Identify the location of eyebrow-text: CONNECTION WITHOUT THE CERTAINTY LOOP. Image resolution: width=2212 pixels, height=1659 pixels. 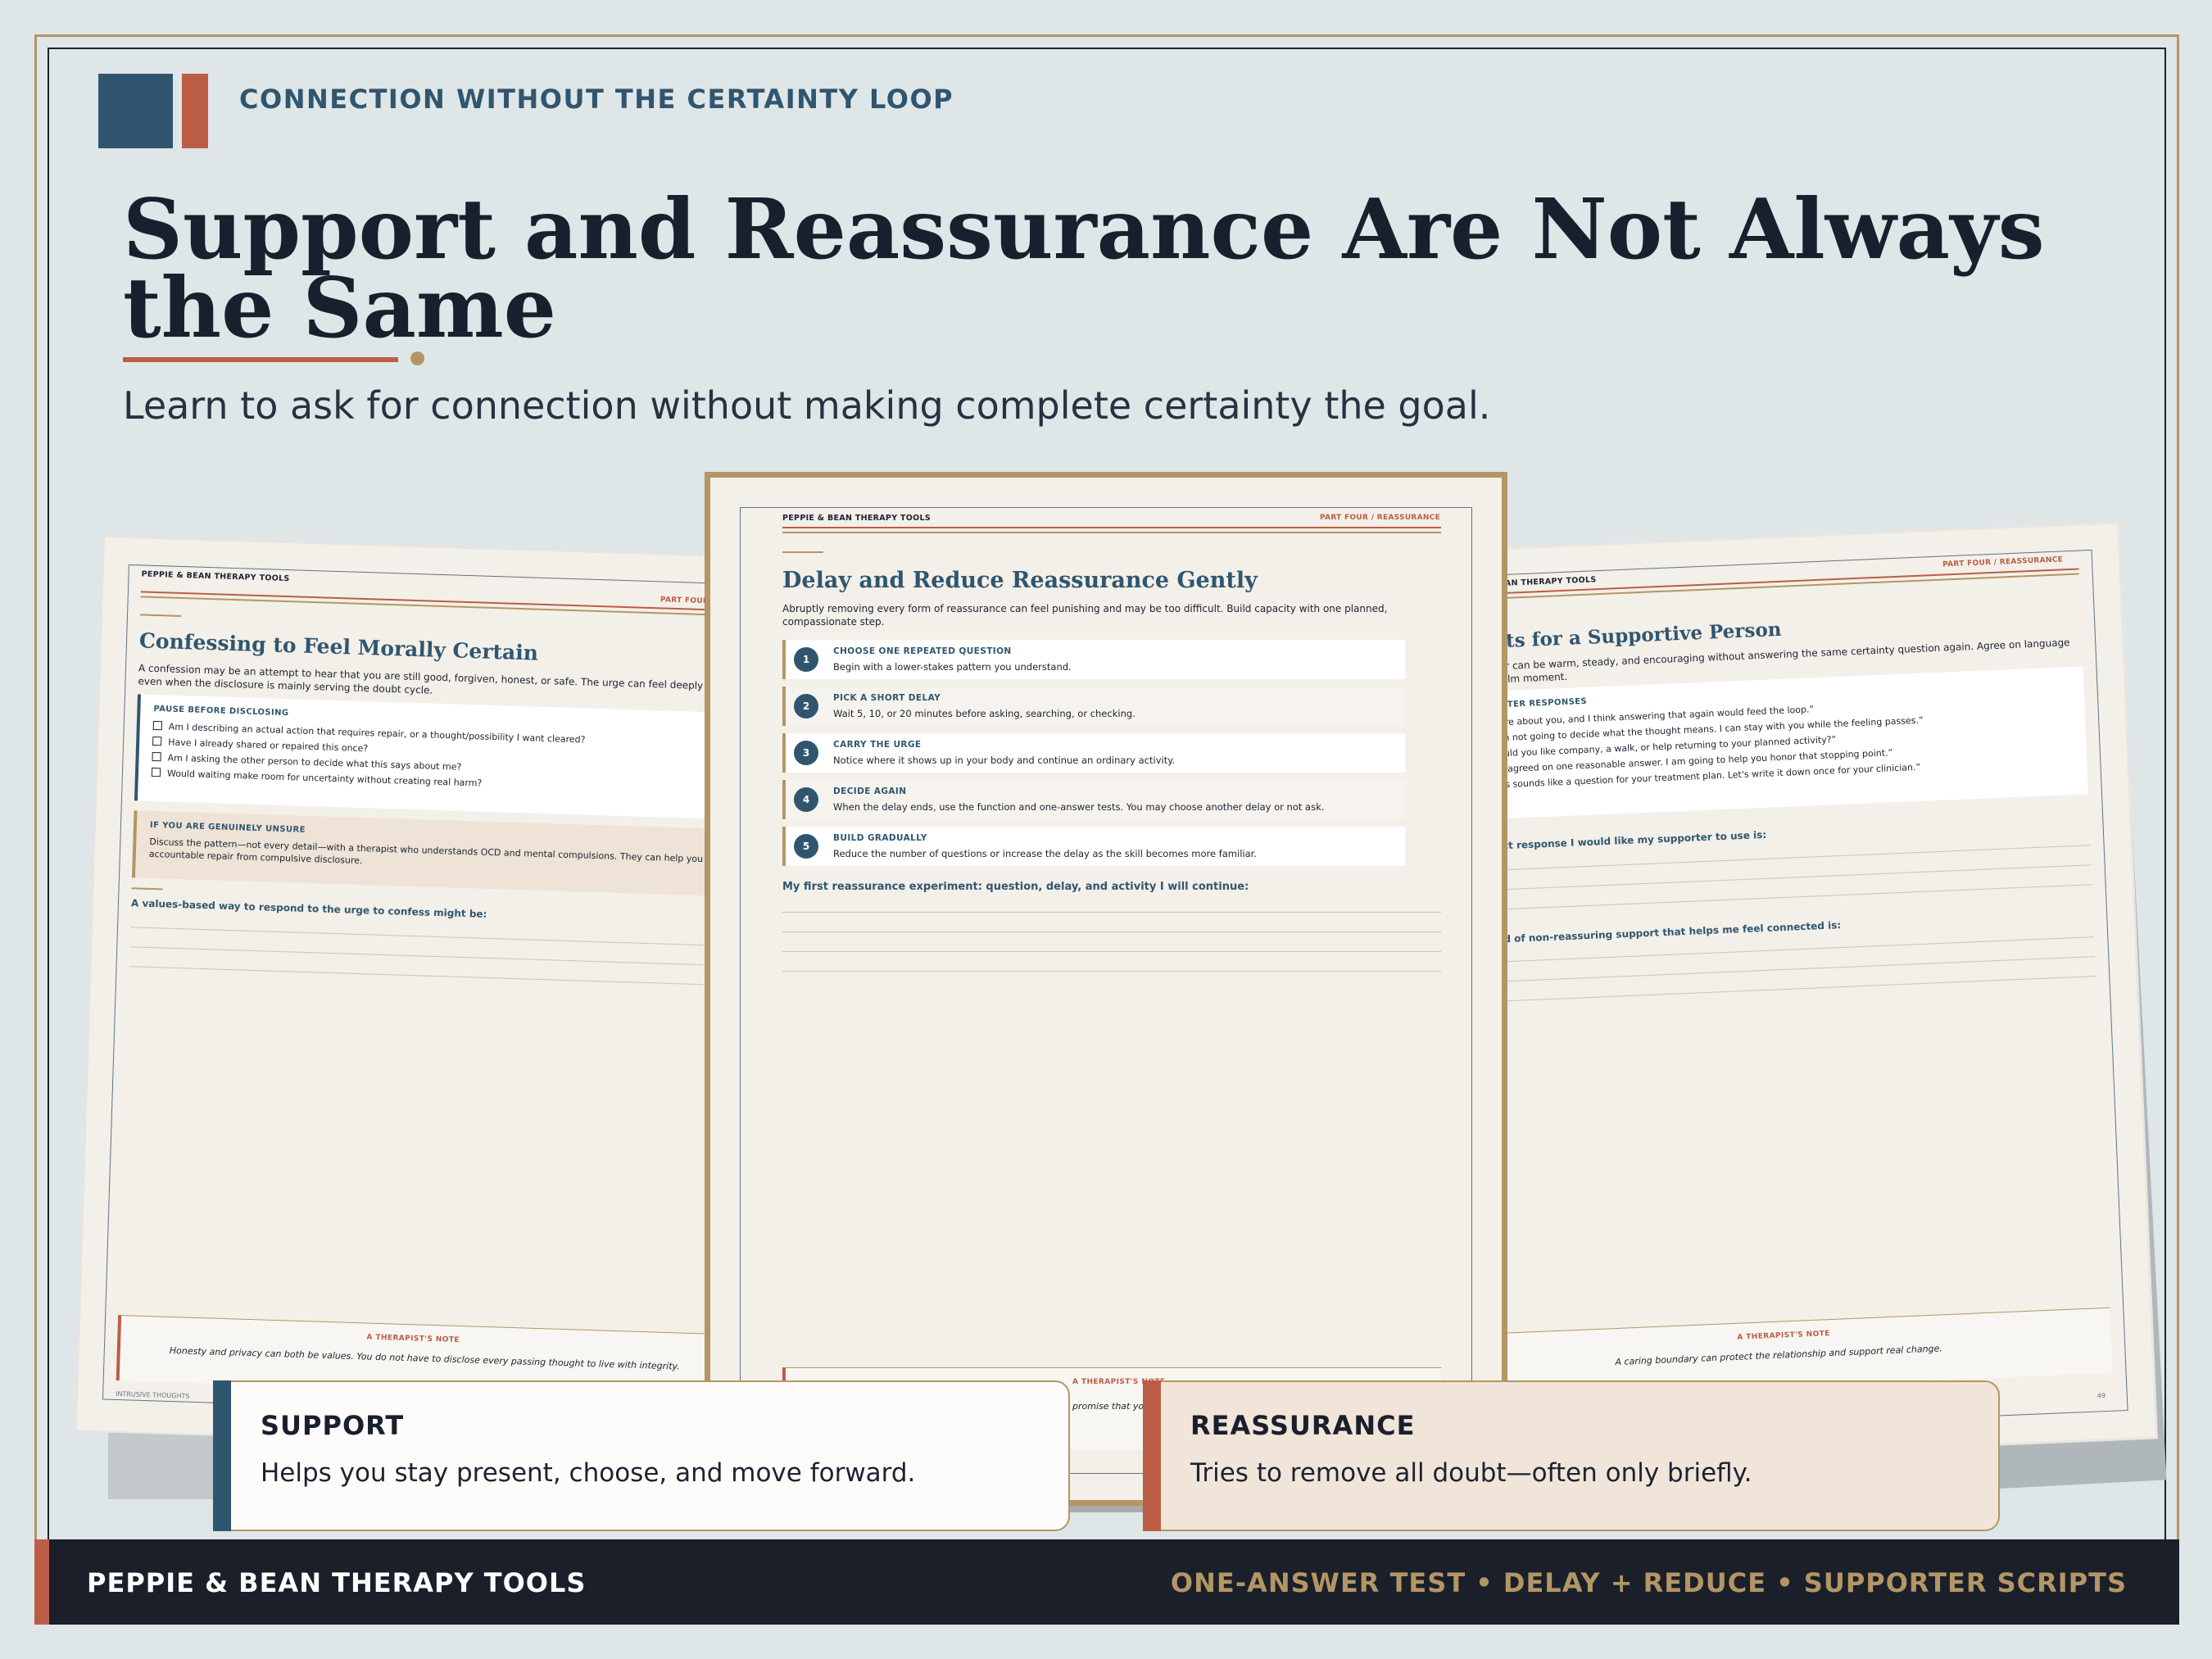
(596, 99).